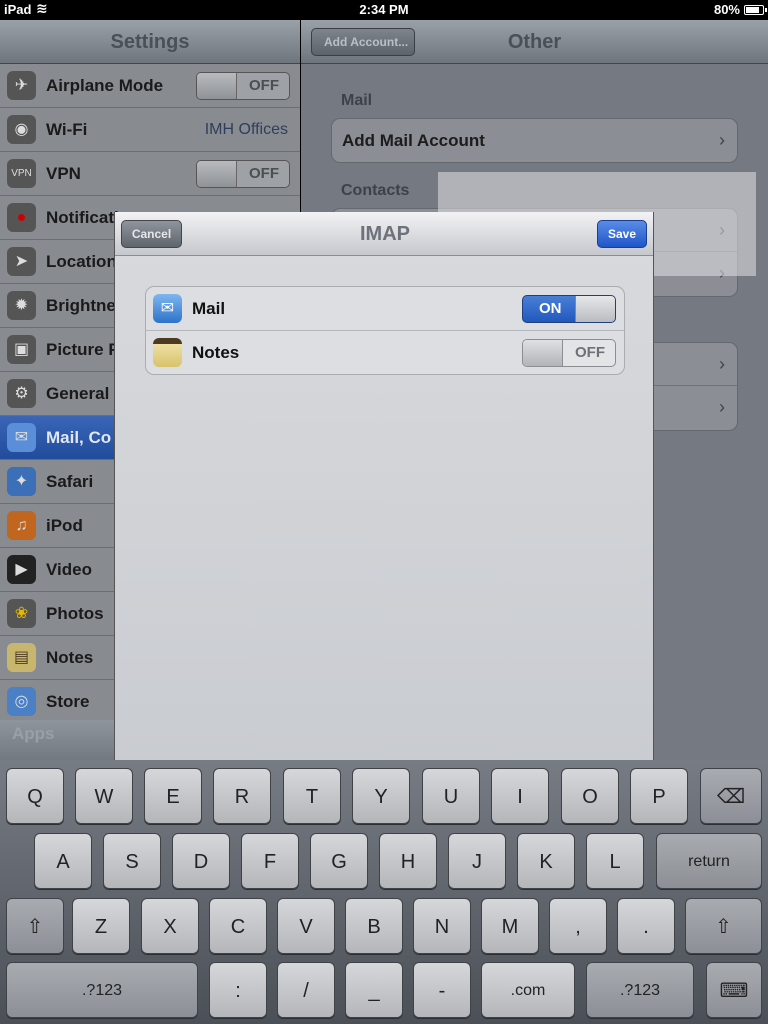 This screenshot has height=1024, width=768. What do you see at coordinates (75, 613) in the screenshot?
I see `sidebar-item-label: Photos` at bounding box center [75, 613].